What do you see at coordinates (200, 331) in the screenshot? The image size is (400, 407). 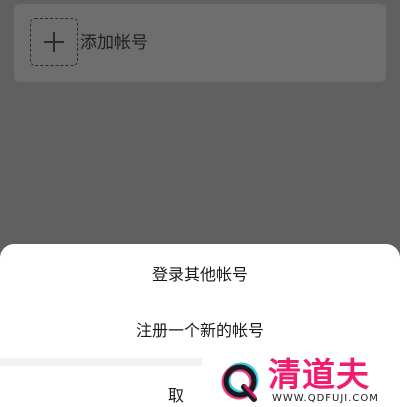 I see `register-new-account-button: 注册一个新的帐号` at bounding box center [200, 331].